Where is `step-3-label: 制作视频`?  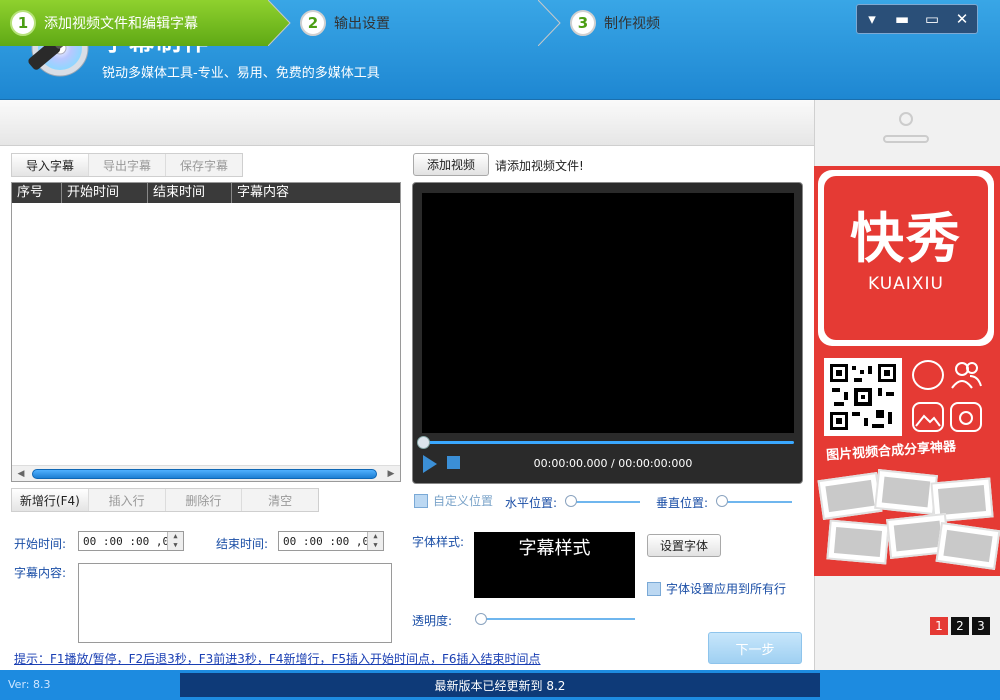
step-3-label: 制作视频 is located at coordinates (632, 24).